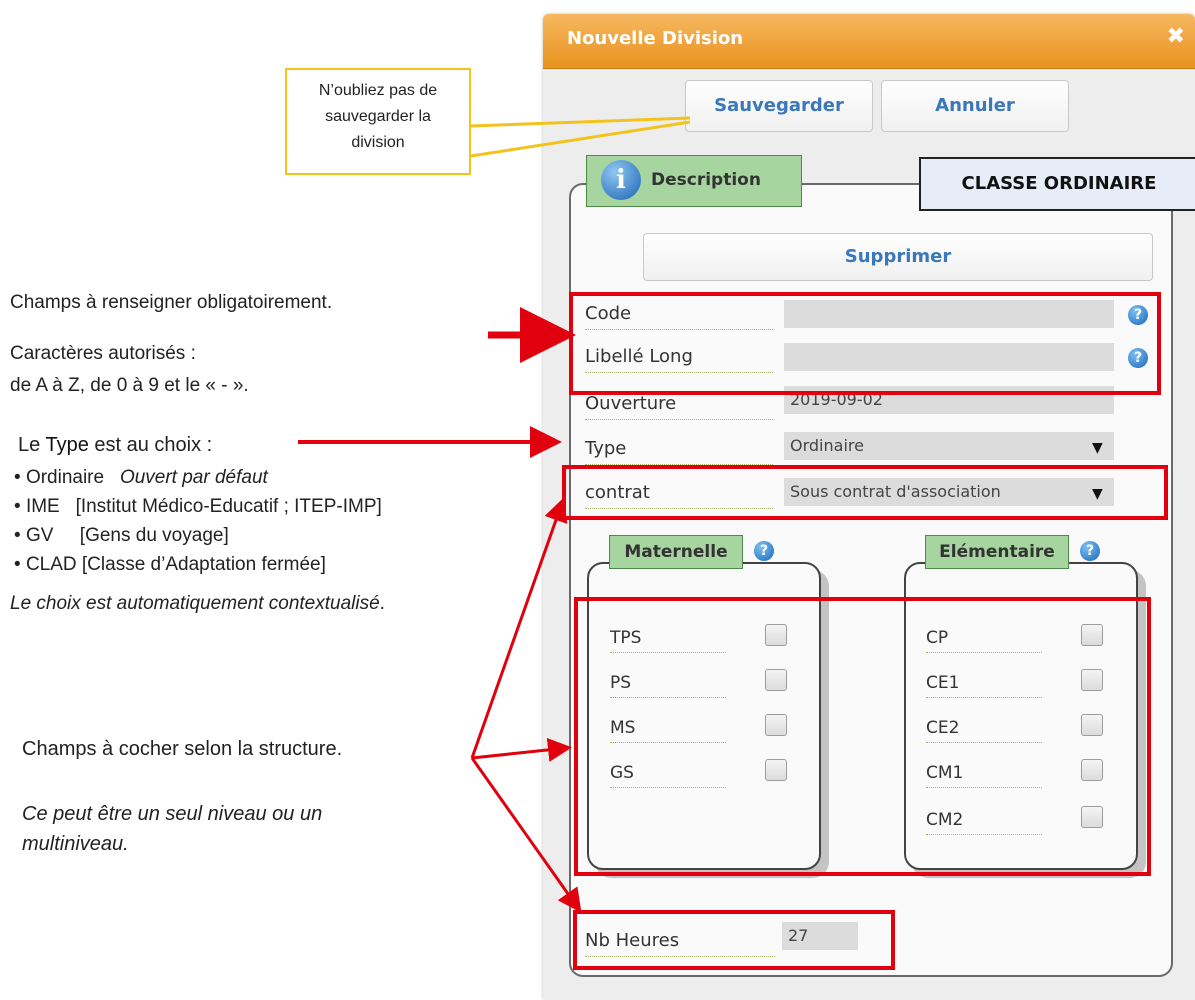 The image size is (1195, 1000). I want to click on checkbox-arrow-contrat, so click(519, 628).